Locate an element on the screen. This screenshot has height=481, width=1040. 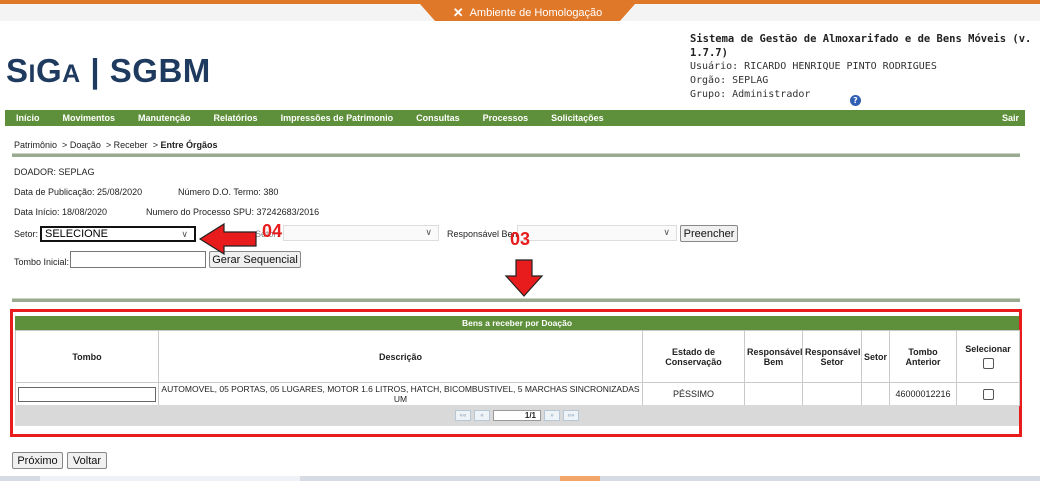
table-title: Bens a receber por Doação is located at coordinates (517, 323).